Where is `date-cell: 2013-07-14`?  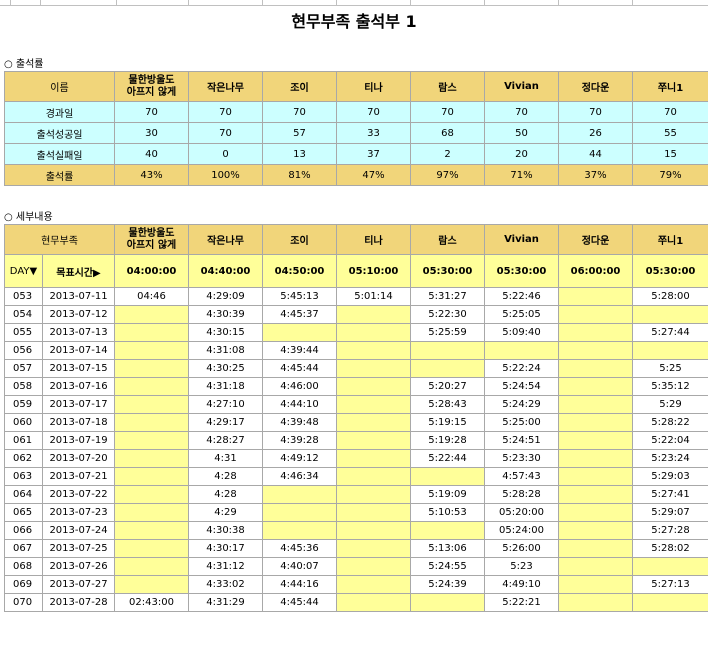
date-cell: 2013-07-14 is located at coordinates (78, 350).